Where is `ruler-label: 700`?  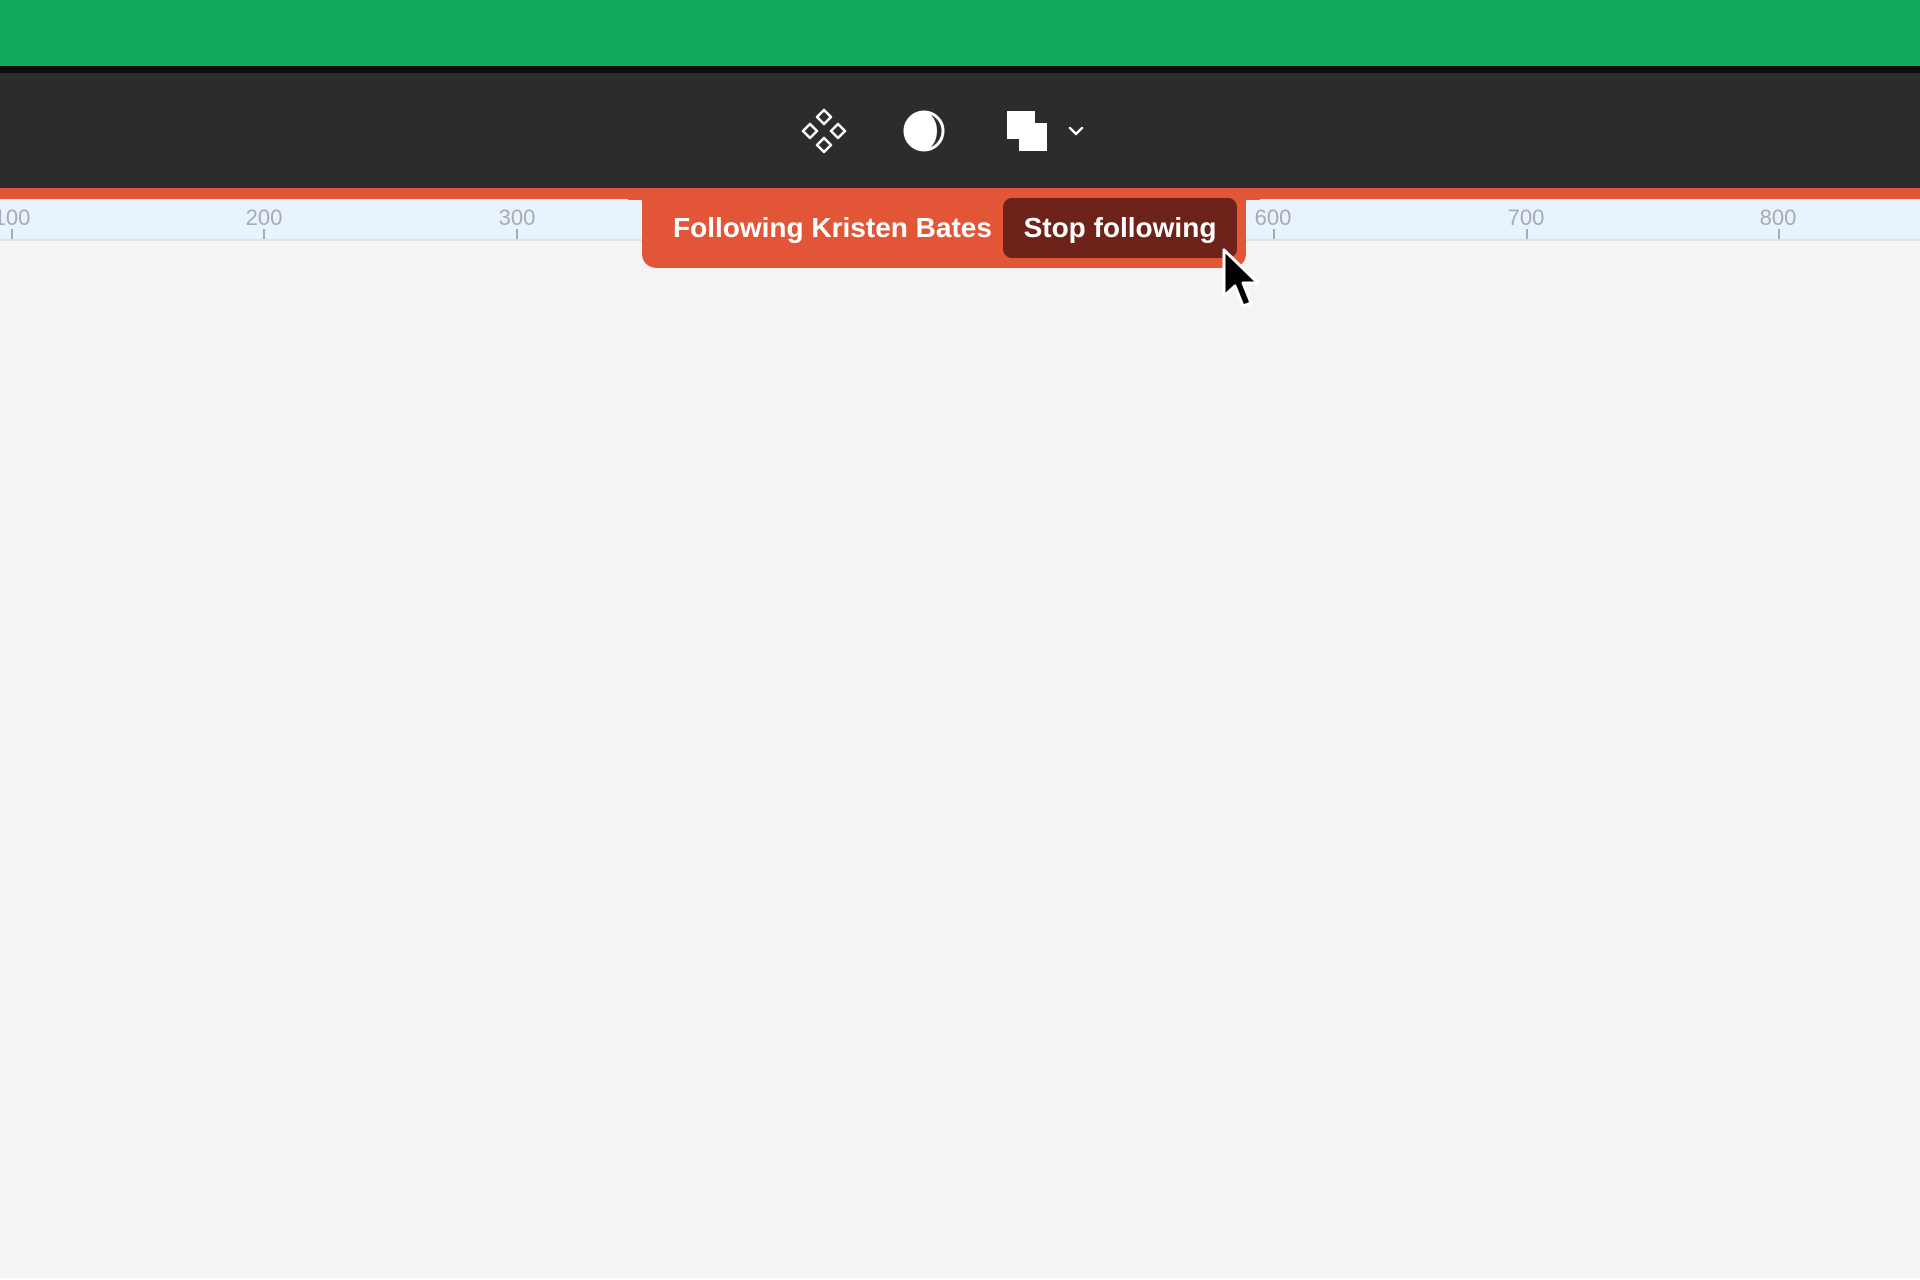 ruler-label: 700 is located at coordinates (1526, 217).